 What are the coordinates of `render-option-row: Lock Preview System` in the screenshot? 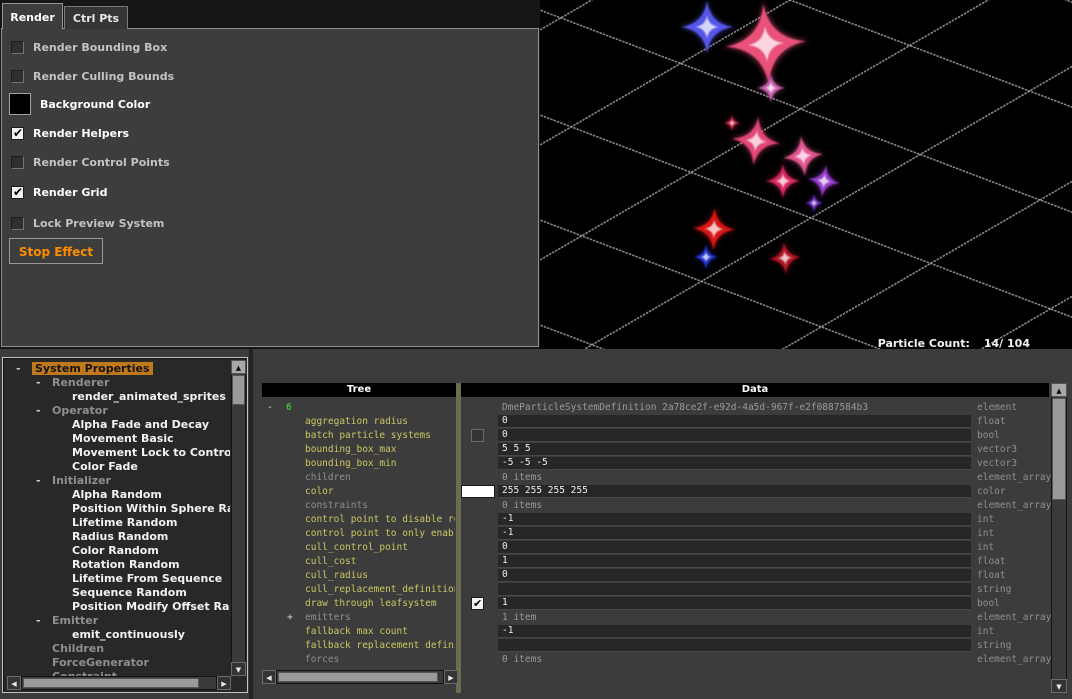 It's located at (87, 223).